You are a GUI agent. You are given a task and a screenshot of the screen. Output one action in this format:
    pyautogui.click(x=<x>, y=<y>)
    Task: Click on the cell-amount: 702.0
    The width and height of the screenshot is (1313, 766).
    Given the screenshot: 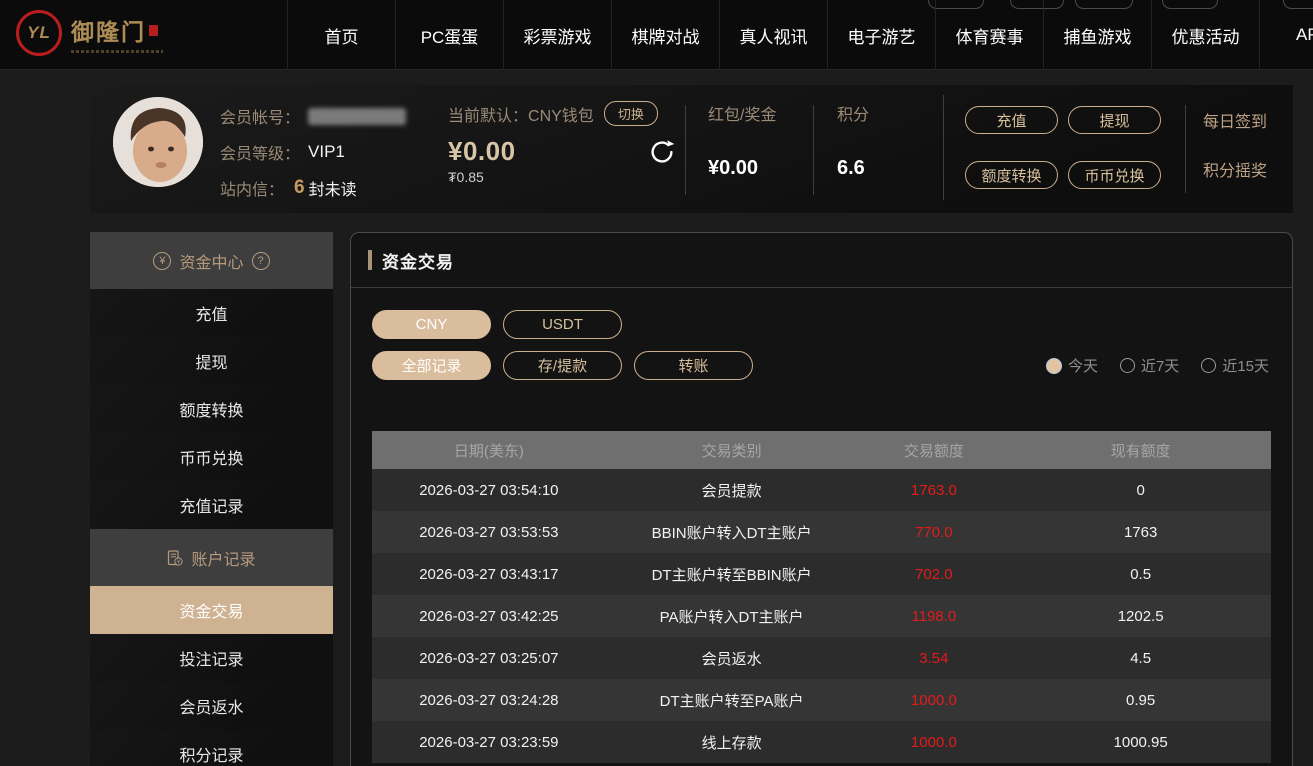 What is the action you would take?
    pyautogui.click(x=934, y=574)
    